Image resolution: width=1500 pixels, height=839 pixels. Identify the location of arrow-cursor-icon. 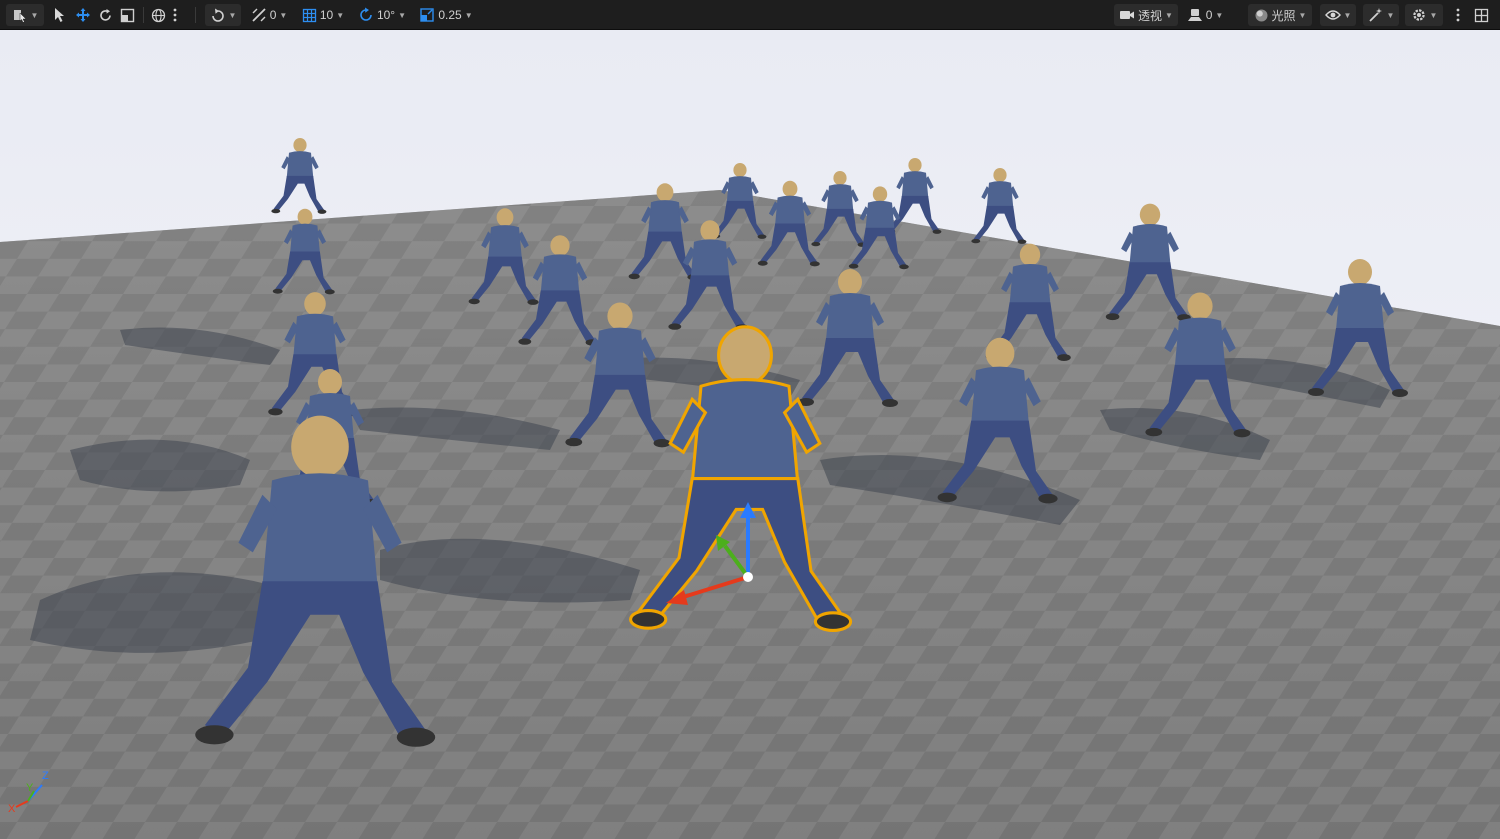
(59, 15).